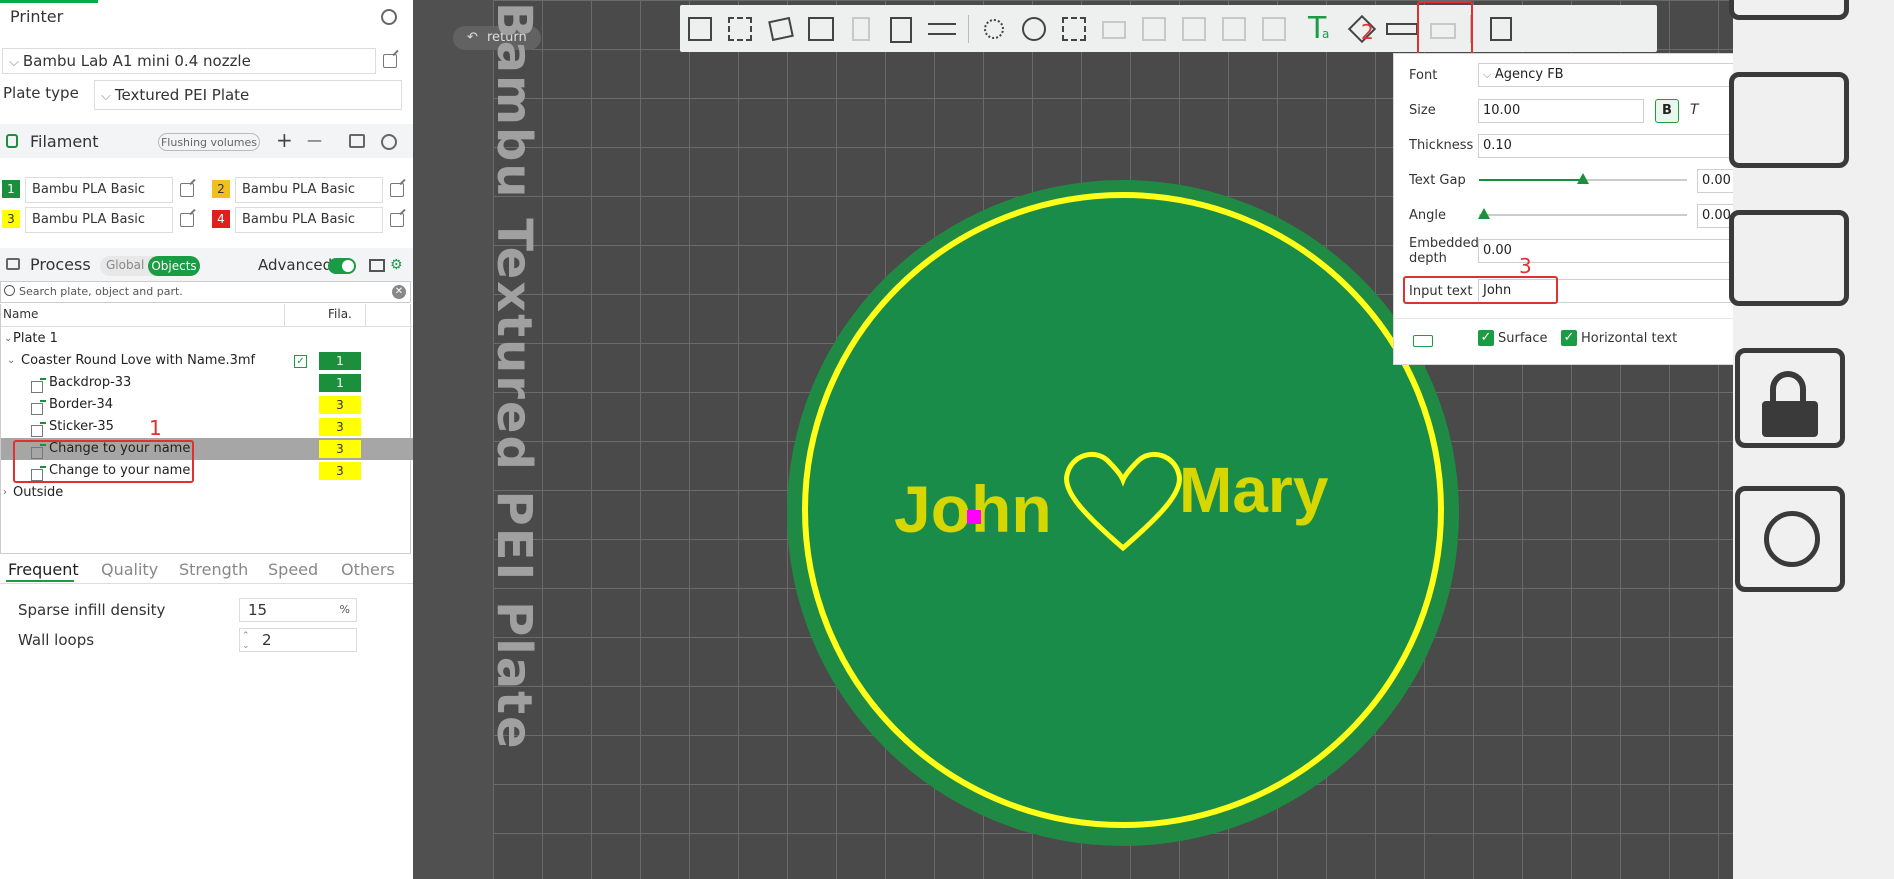 Image resolution: width=1894 pixels, height=879 pixels. What do you see at coordinates (863, 29) in the screenshot?
I see `split-objects-icon` at bounding box center [863, 29].